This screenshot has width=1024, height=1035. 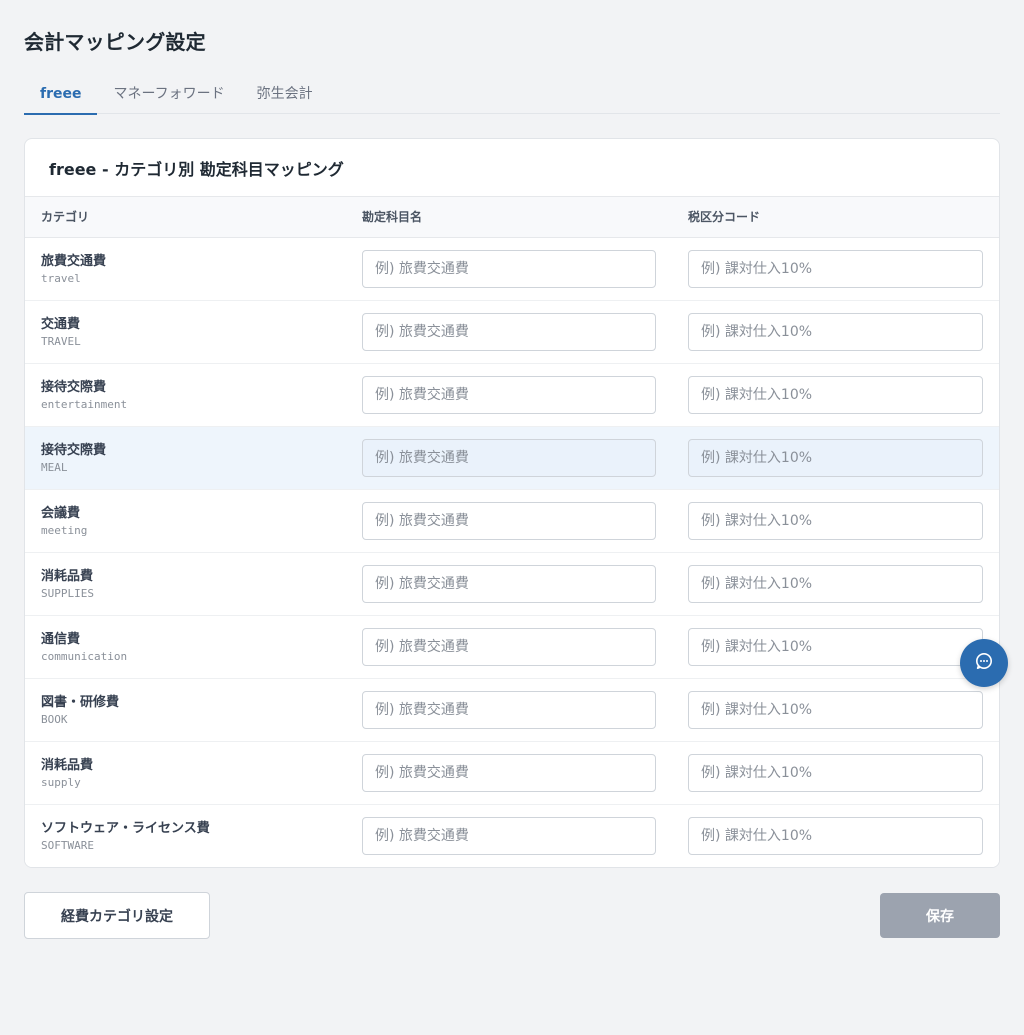 I want to click on table-row: 図書・研修費 BOOK, so click(x=512, y=710).